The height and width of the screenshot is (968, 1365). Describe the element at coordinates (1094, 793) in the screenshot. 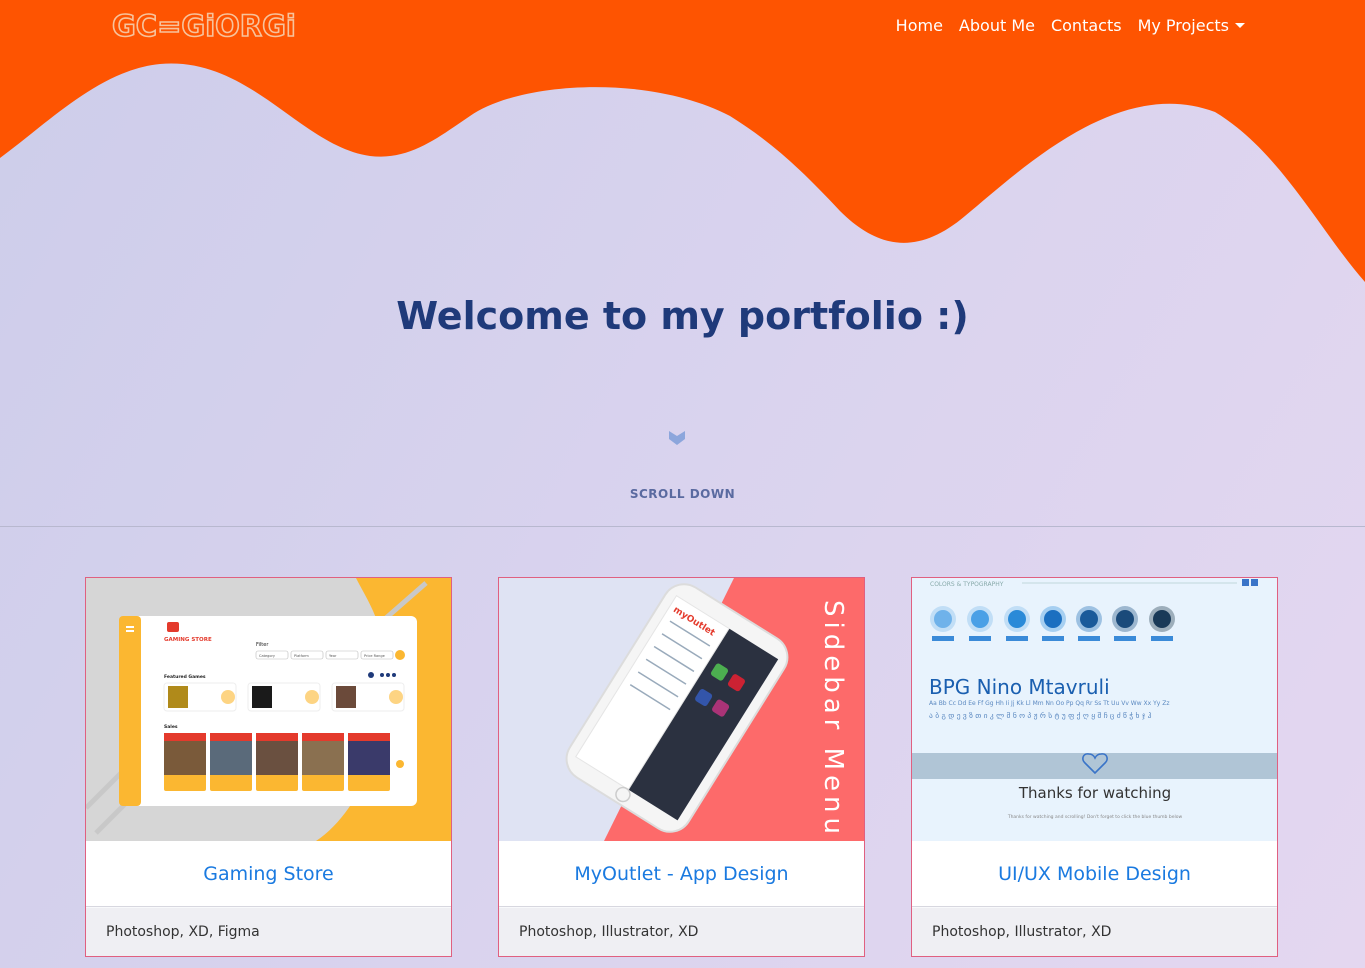

I see `thanks-text: Thanks for watching` at that location.